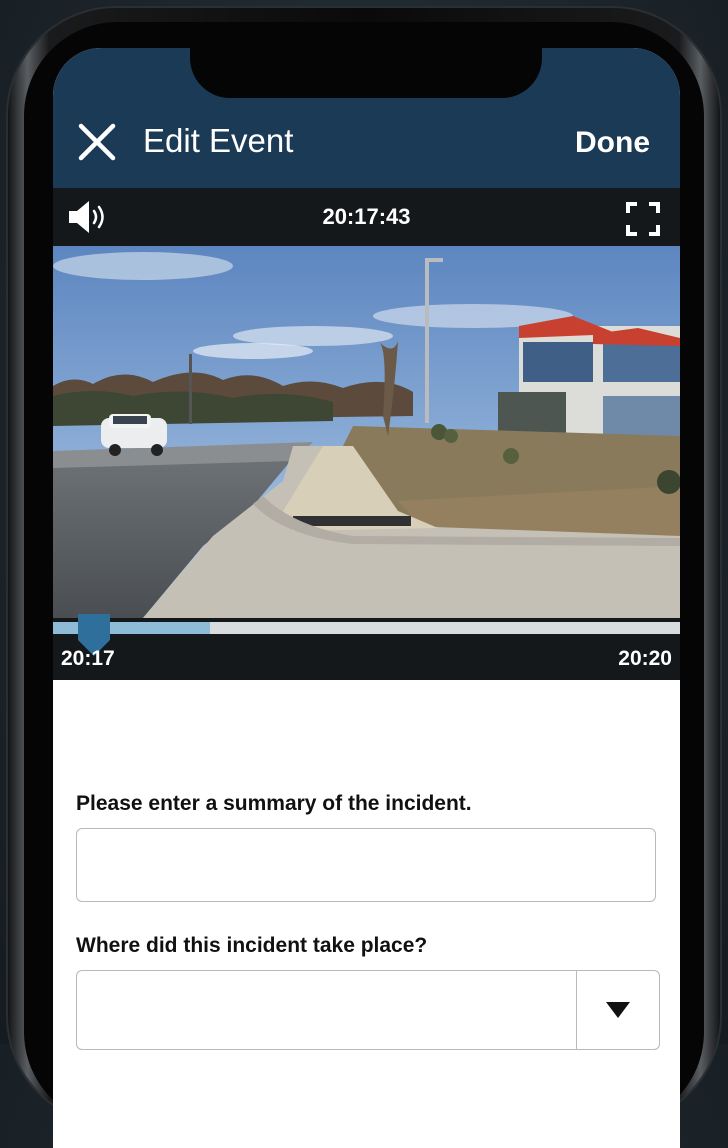 The image size is (728, 1148). I want to click on done-button: Done, so click(612, 143).